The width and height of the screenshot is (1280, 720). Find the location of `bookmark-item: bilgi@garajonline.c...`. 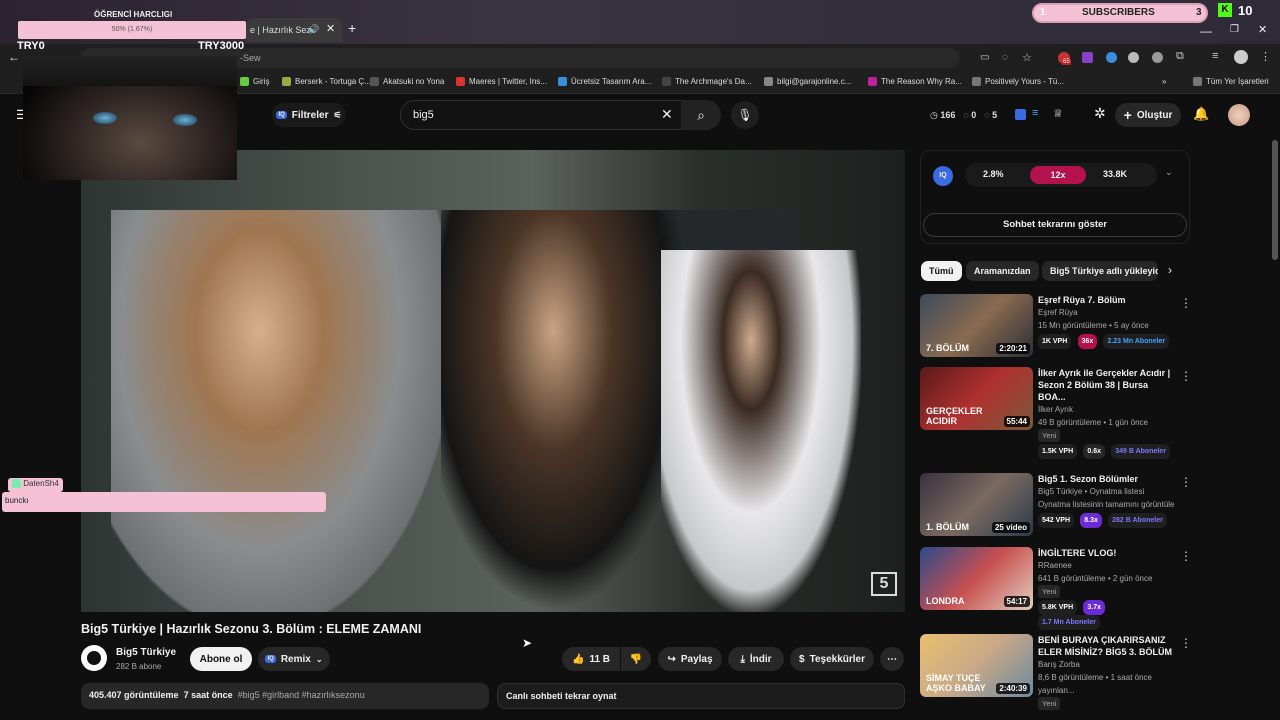

bookmark-item: bilgi@garajonline.c... is located at coordinates (807, 81).